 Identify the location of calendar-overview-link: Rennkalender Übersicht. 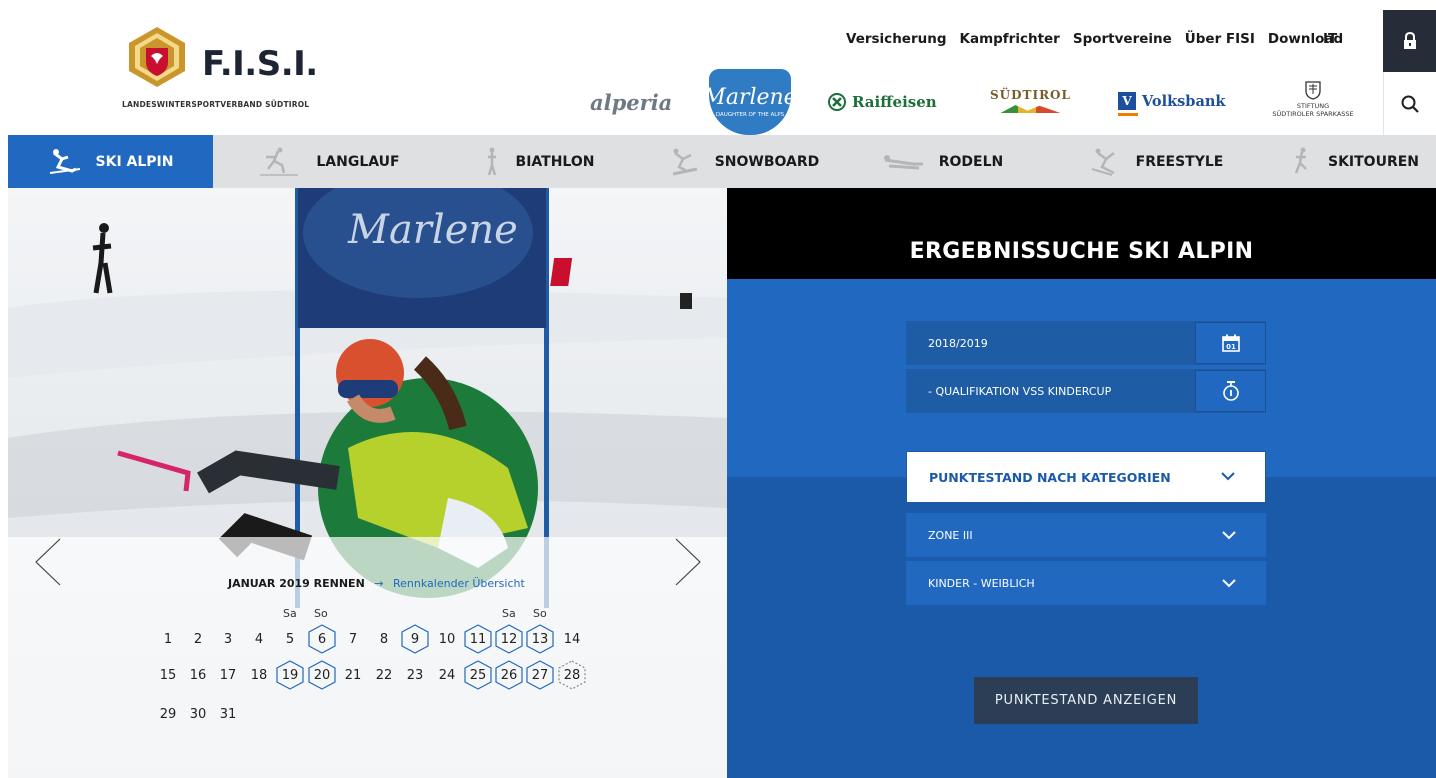
(459, 583).